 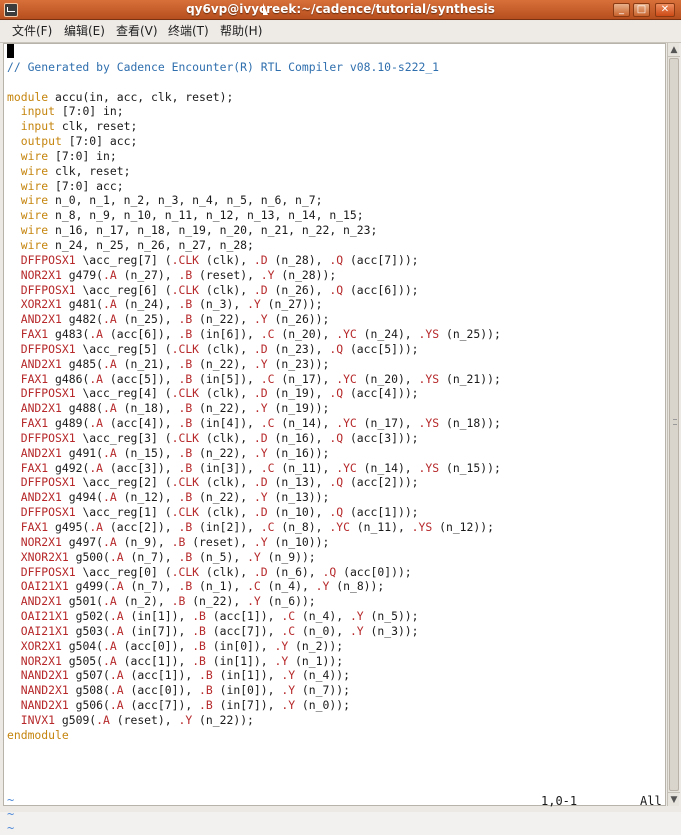 I want to click on maximize-button: □, so click(x=641, y=10).